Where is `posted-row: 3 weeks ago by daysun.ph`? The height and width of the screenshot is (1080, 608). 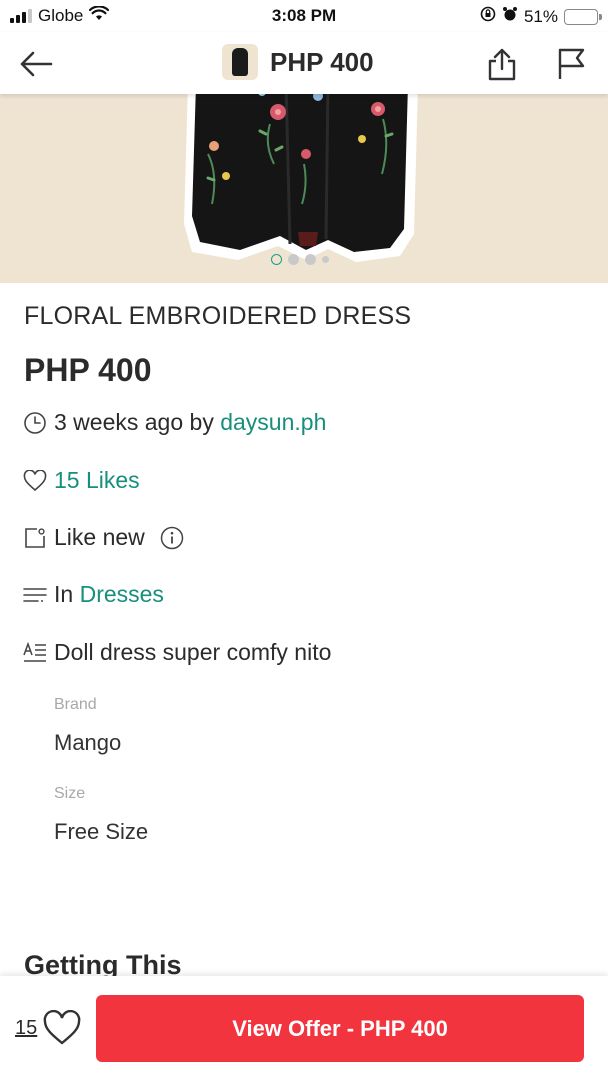 posted-row: 3 weeks ago by daysun.ph is located at coordinates (174, 422).